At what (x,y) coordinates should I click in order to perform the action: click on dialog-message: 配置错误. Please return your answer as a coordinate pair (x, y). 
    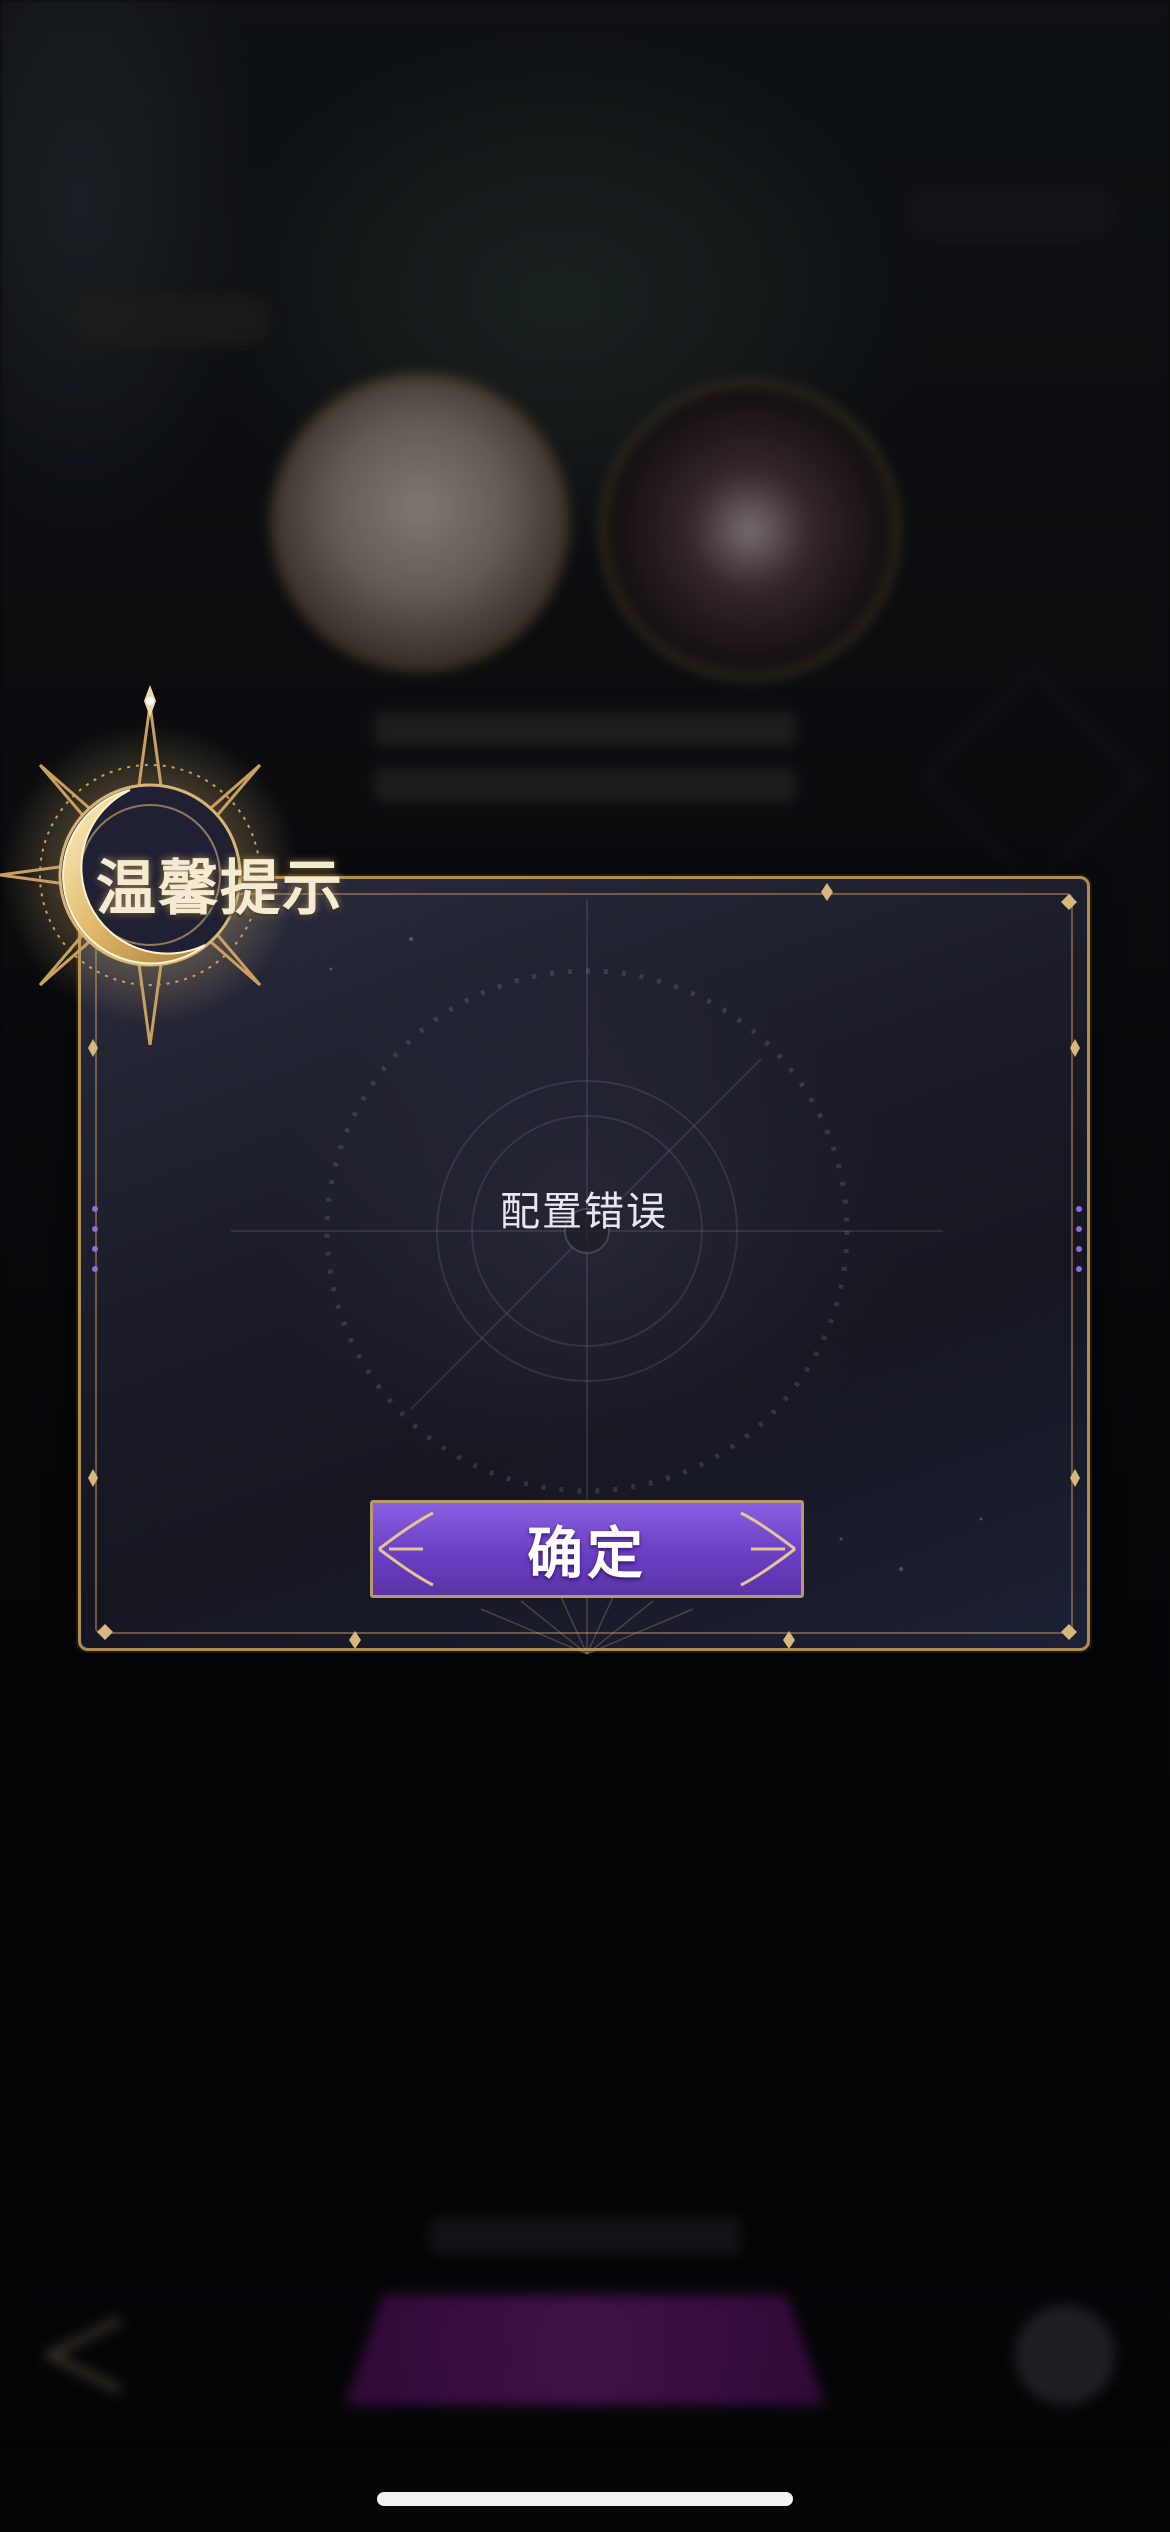
    Looking at the image, I should click on (584, 1212).